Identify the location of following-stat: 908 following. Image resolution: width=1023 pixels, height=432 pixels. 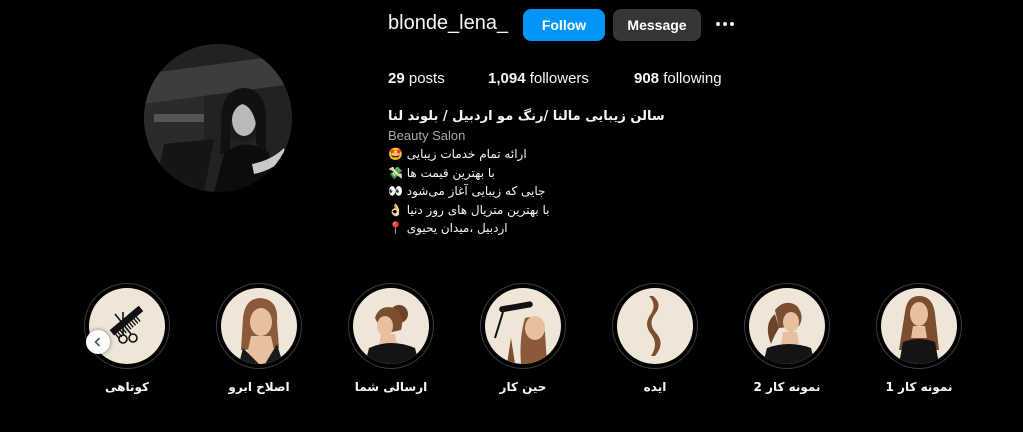
(678, 78).